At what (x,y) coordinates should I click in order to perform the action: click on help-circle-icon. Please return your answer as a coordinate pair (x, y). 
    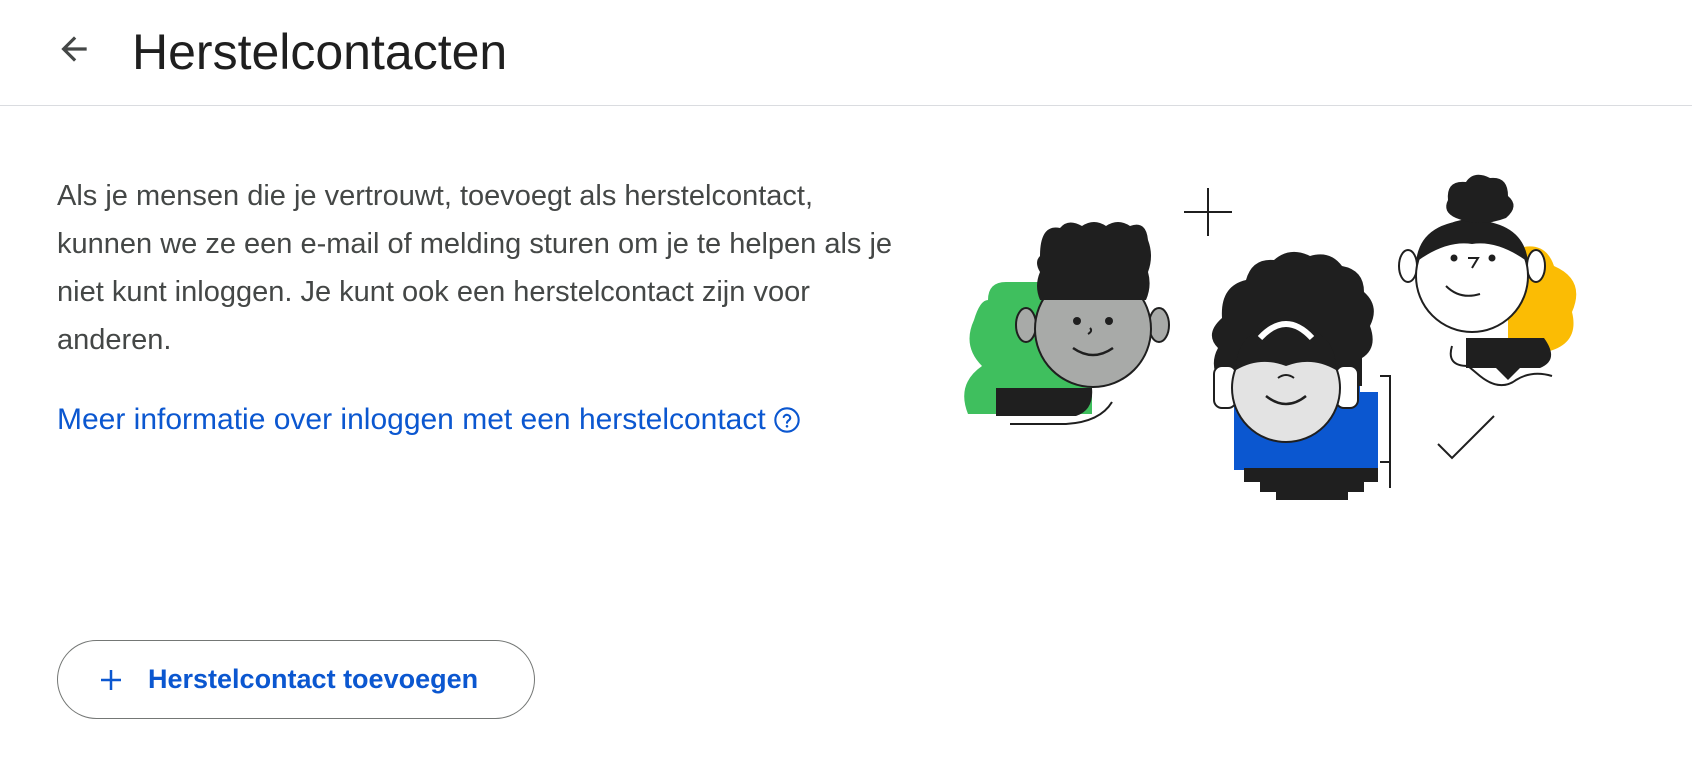
    Looking at the image, I should click on (787, 420).